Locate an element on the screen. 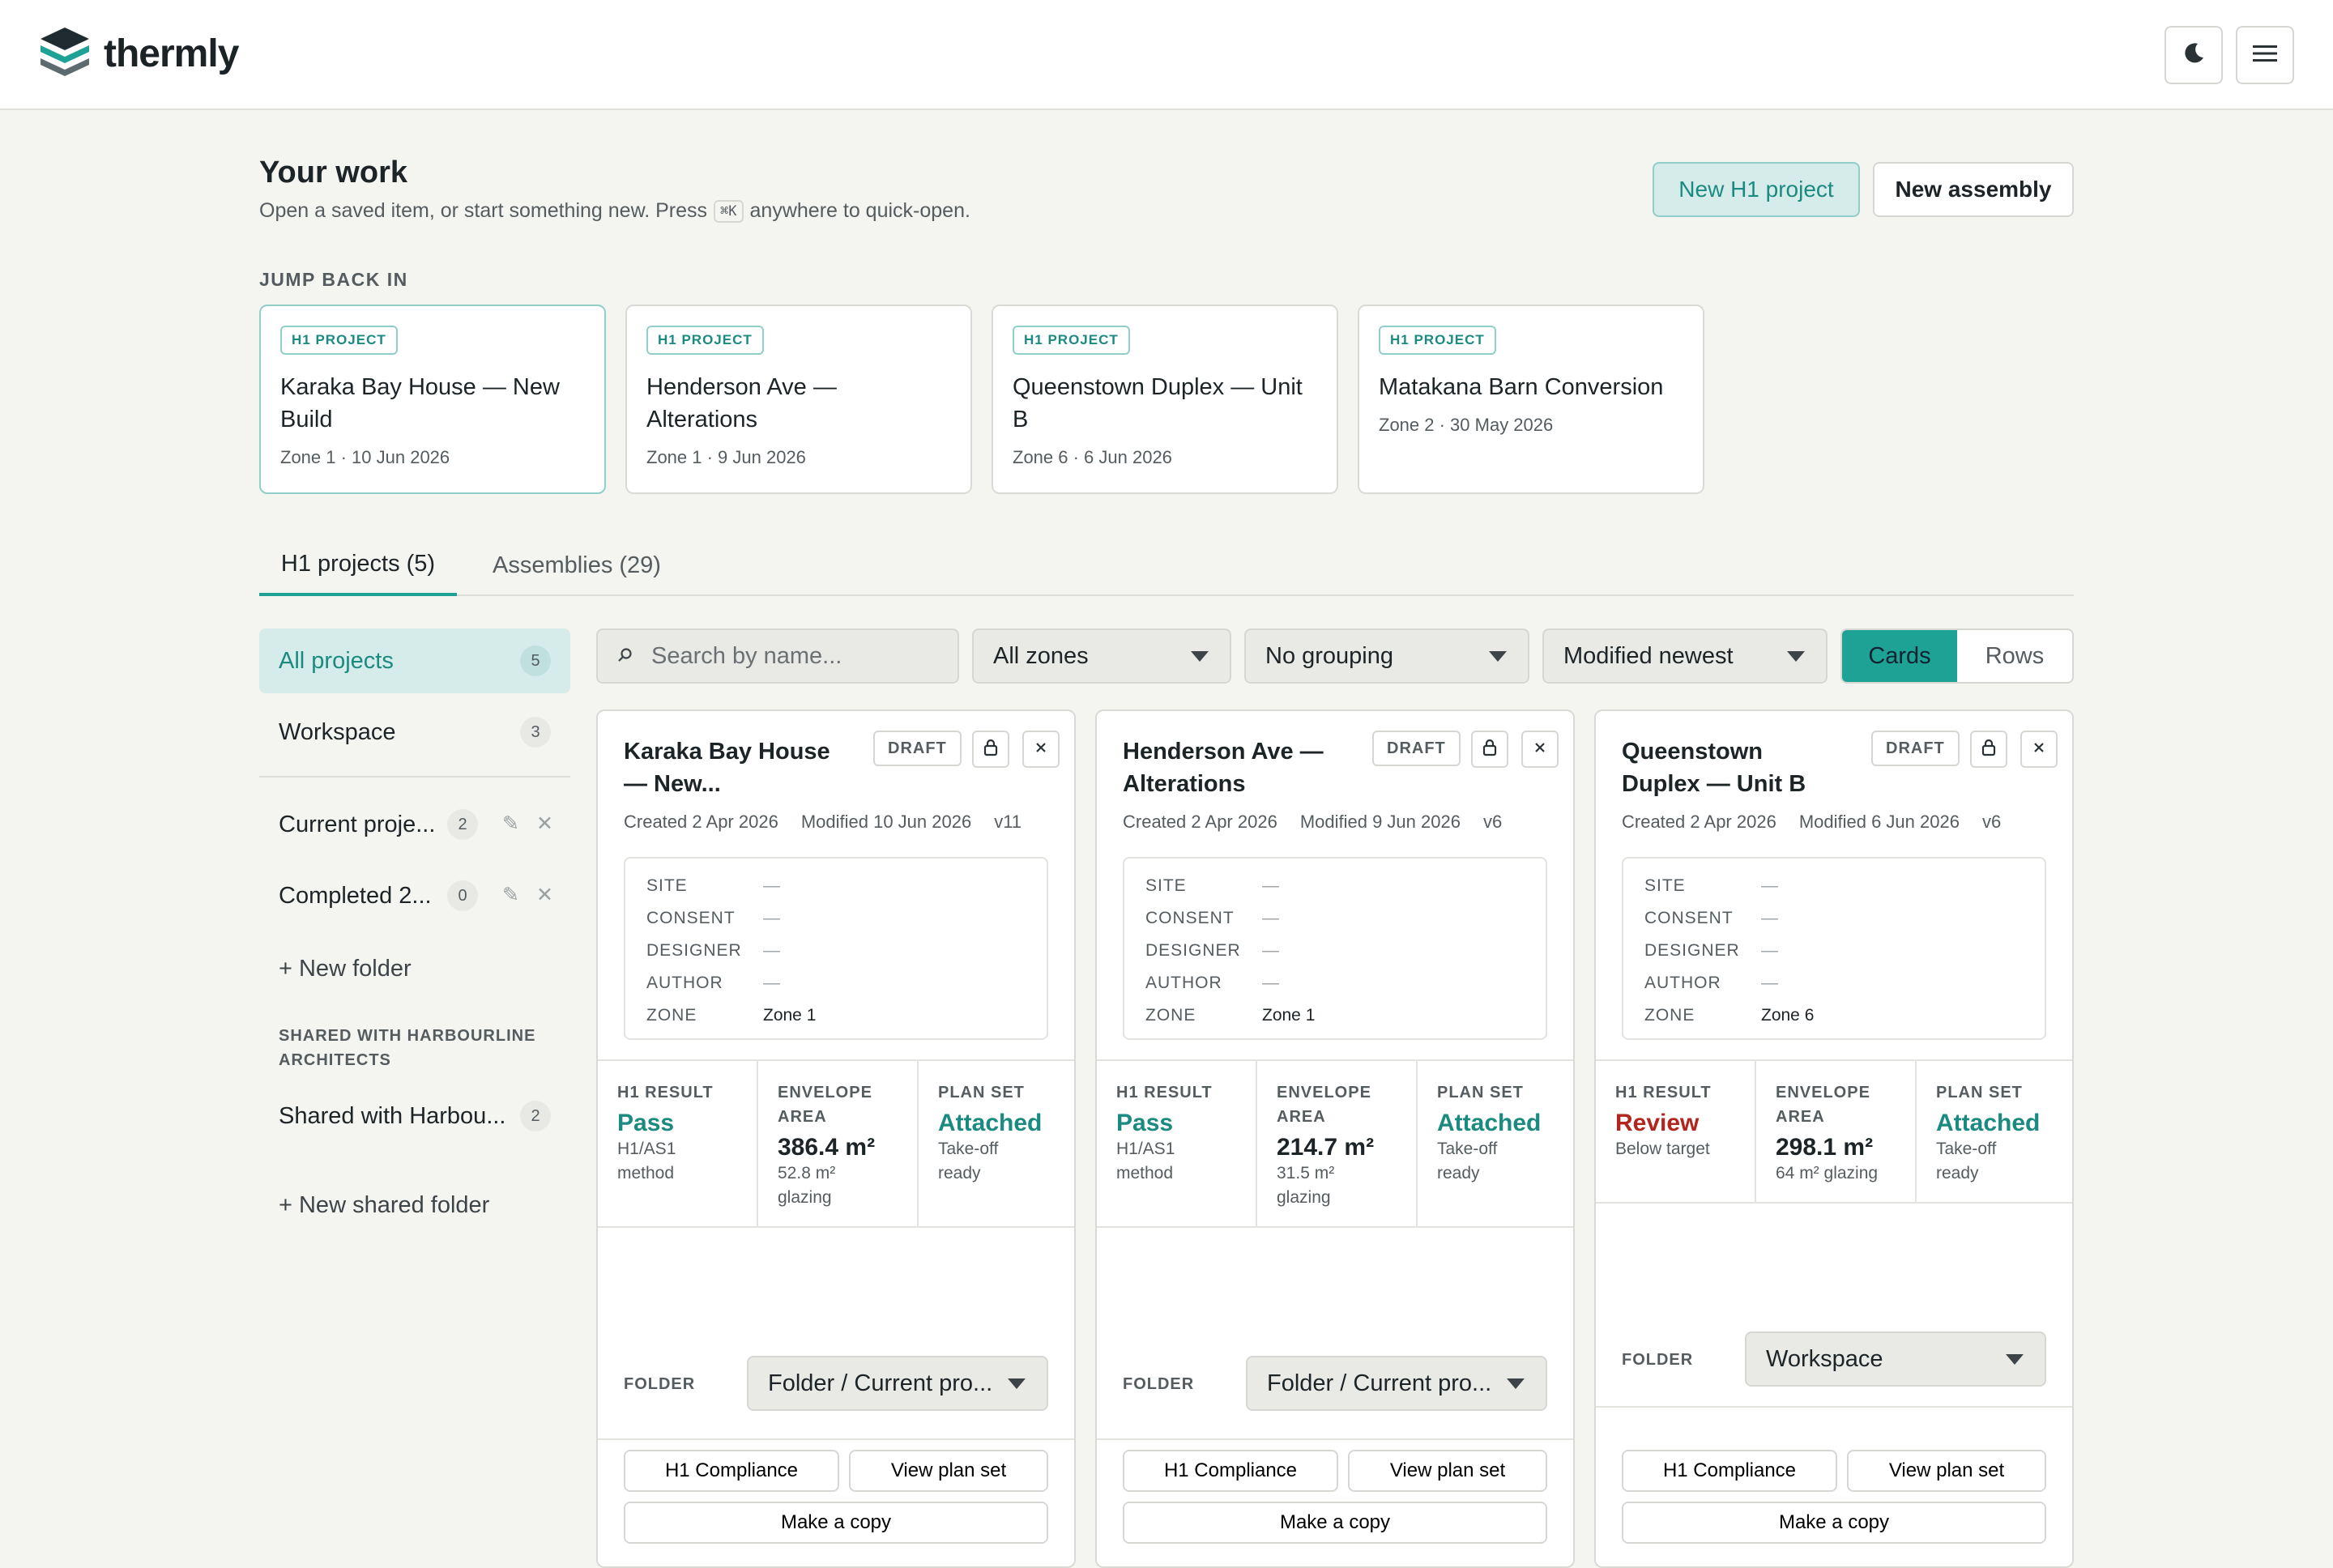  shared-section-caption: SHARED WITH HARBOURLINE ARCHITECTS is located at coordinates (407, 1048).